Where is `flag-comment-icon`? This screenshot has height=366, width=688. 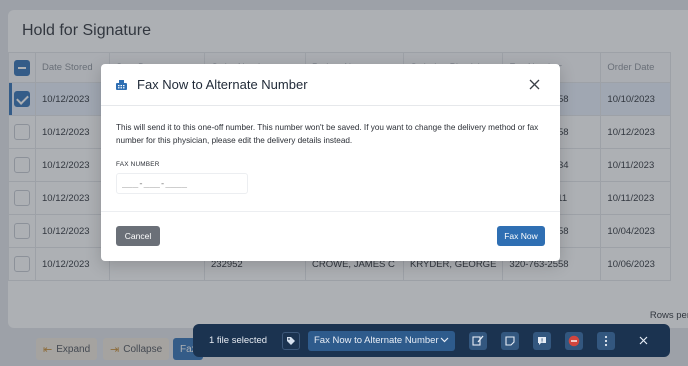
flag-comment-icon is located at coordinates (542, 340).